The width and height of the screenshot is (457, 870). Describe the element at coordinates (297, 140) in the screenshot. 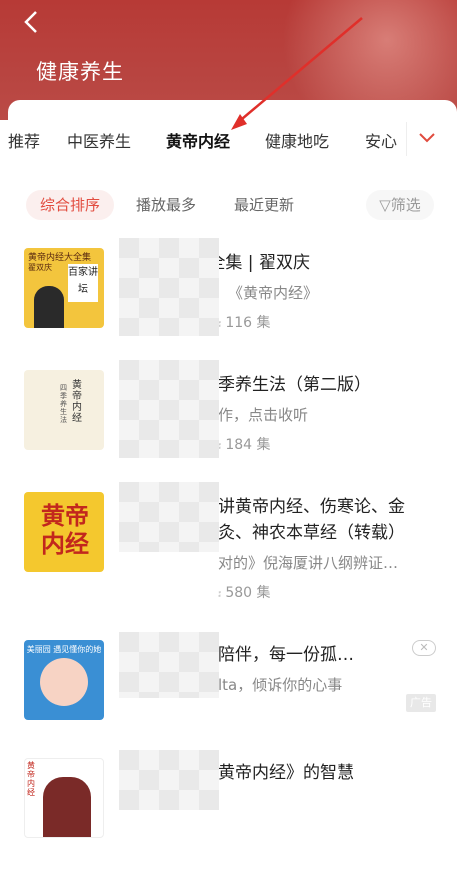

I see `tab-healthy-eating: 健康地吃` at that location.